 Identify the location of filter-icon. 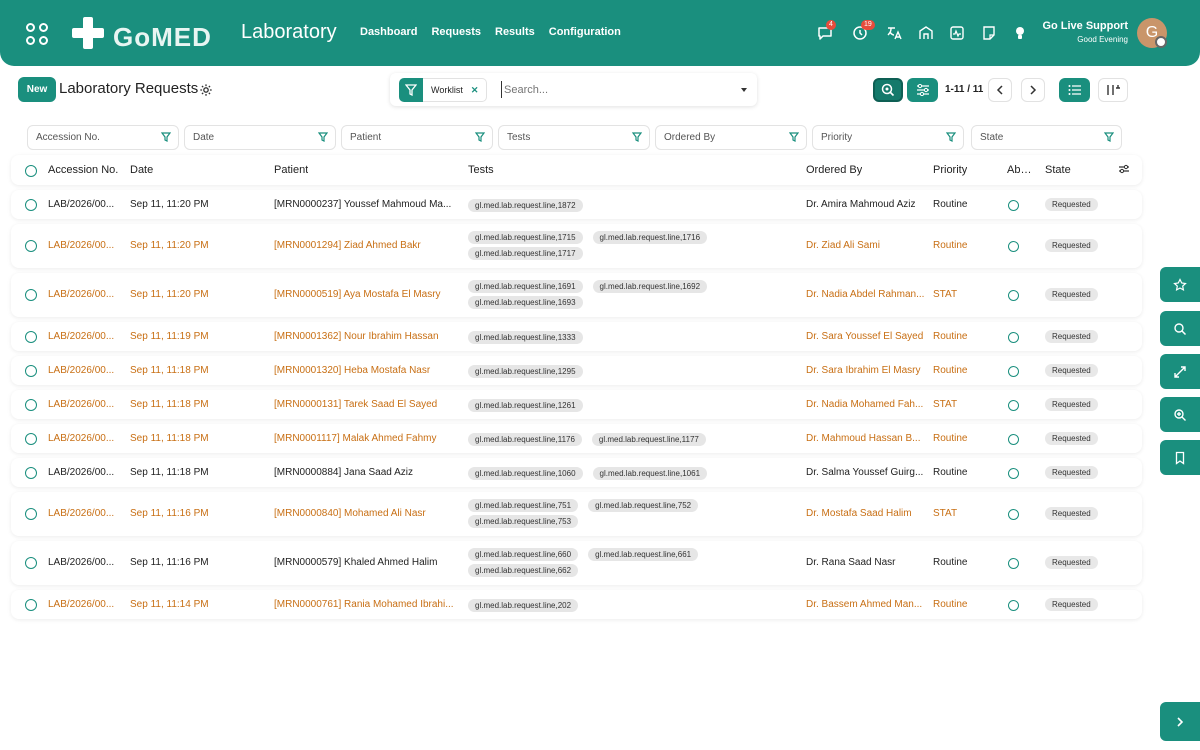
(166, 137).